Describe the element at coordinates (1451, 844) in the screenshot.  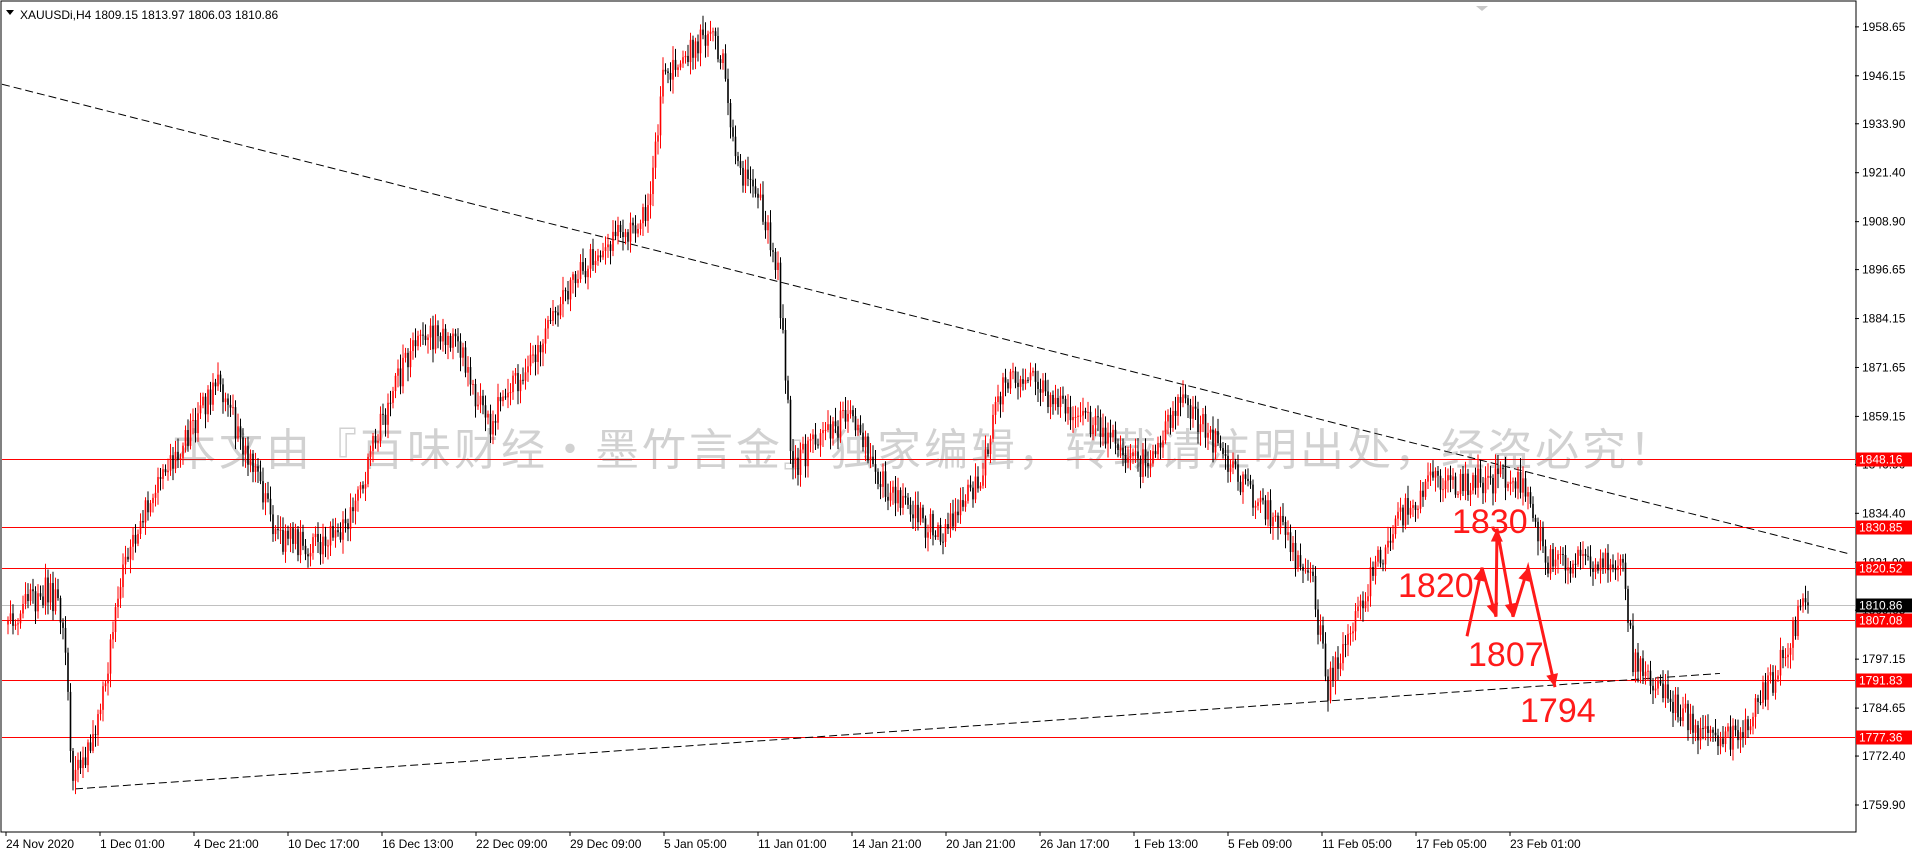
I see `x-tick-label: 17 Feb 05:00` at that location.